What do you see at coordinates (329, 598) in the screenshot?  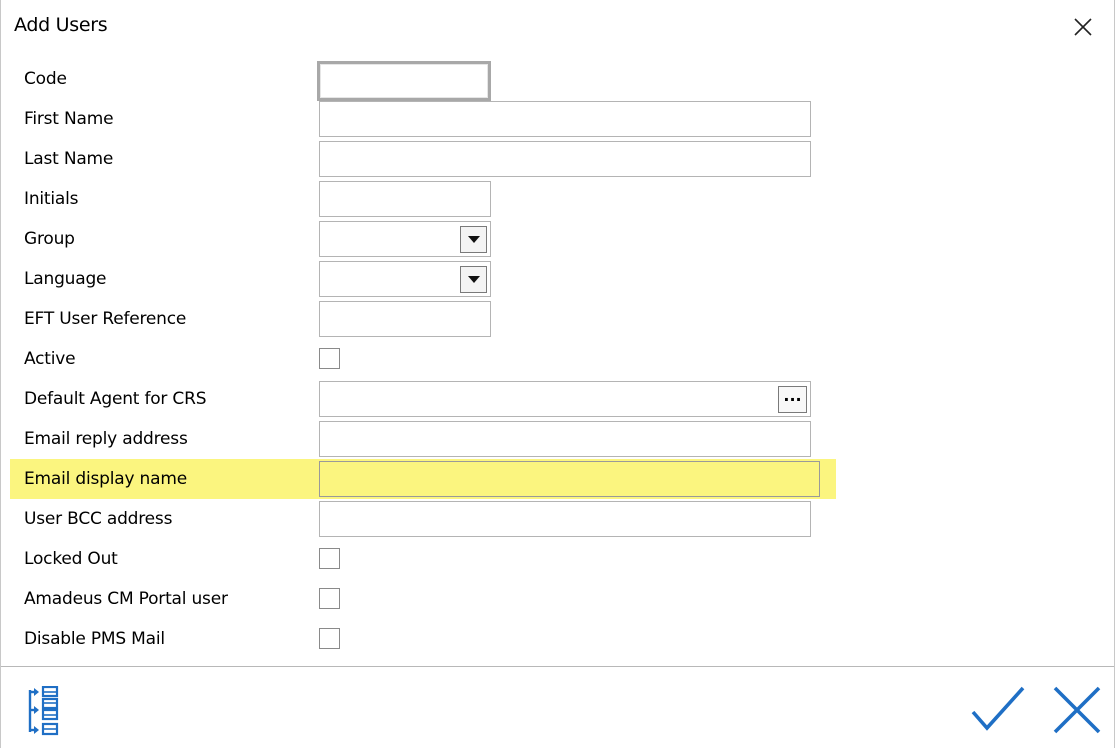 I see `amadeus-cm-portal-user-checkbox` at bounding box center [329, 598].